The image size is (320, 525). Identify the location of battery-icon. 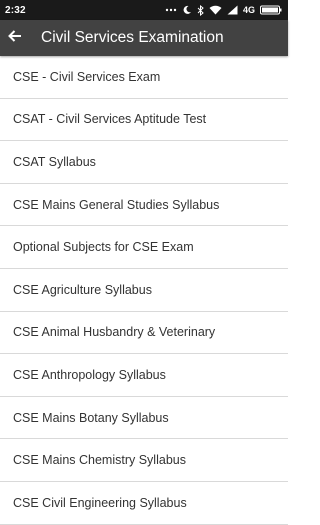
(271, 10).